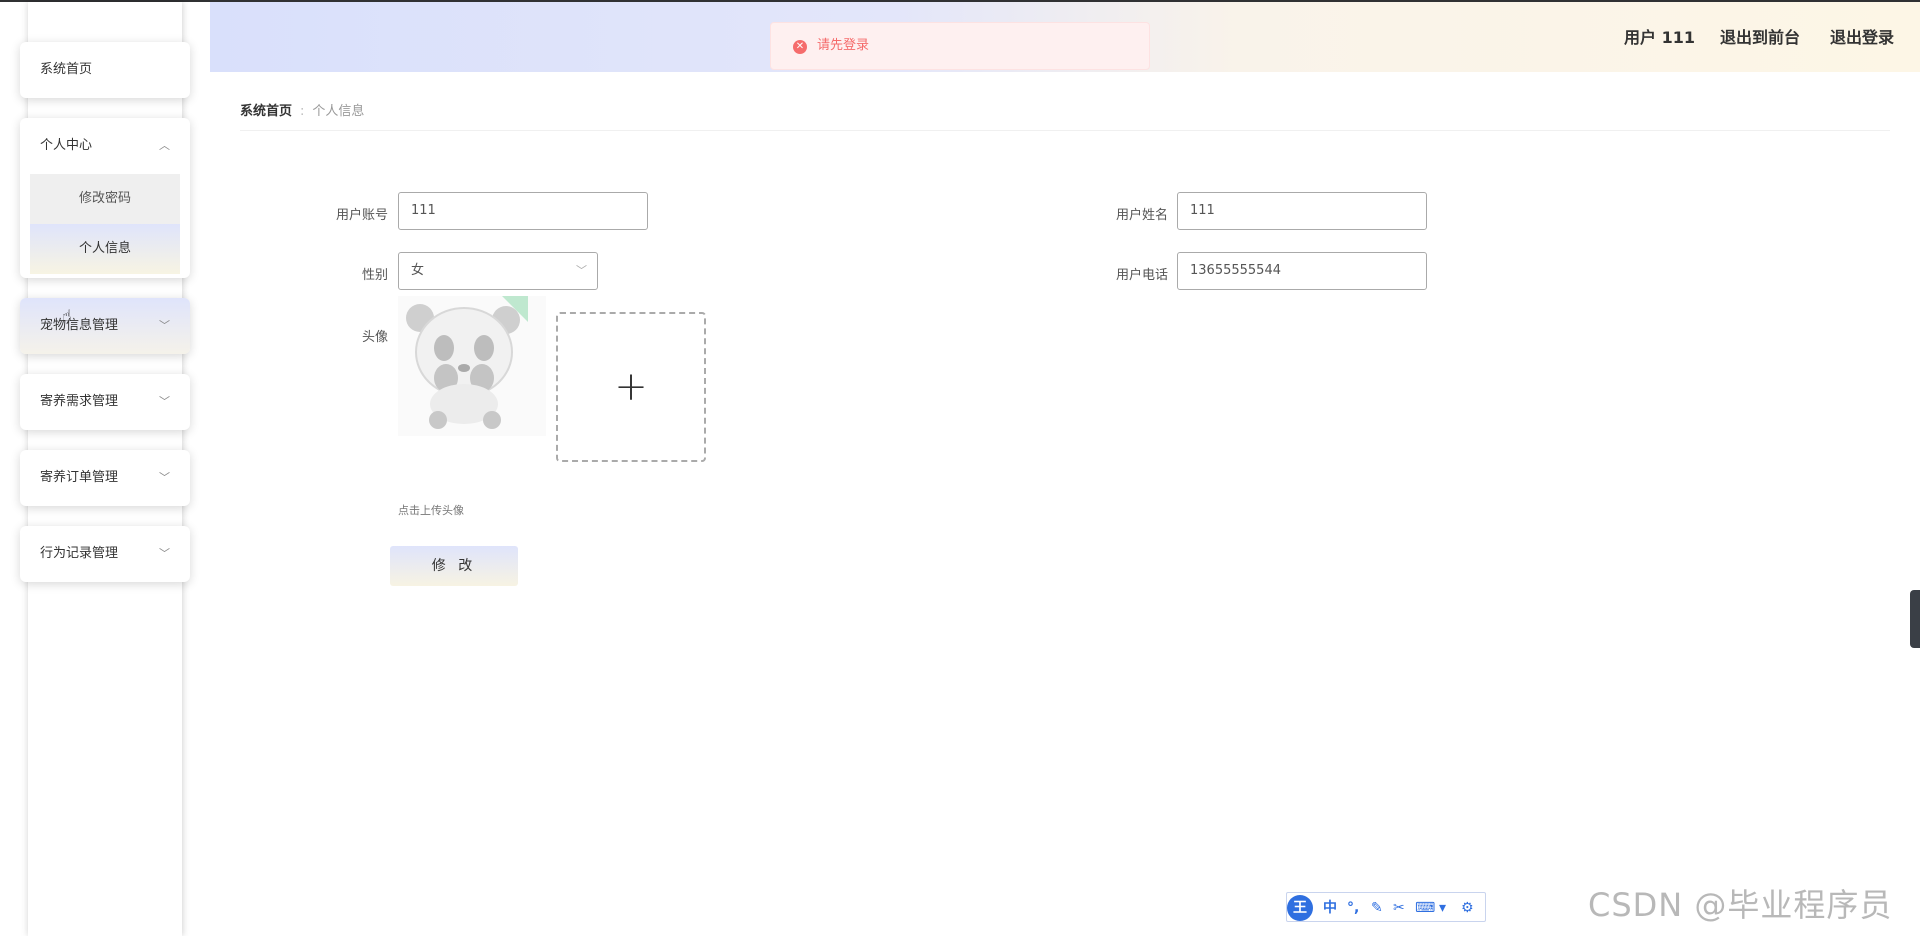 The width and height of the screenshot is (1920, 936). I want to click on sidebar-item-behavior-record: 行为记录管理 ﹀, so click(105, 554).